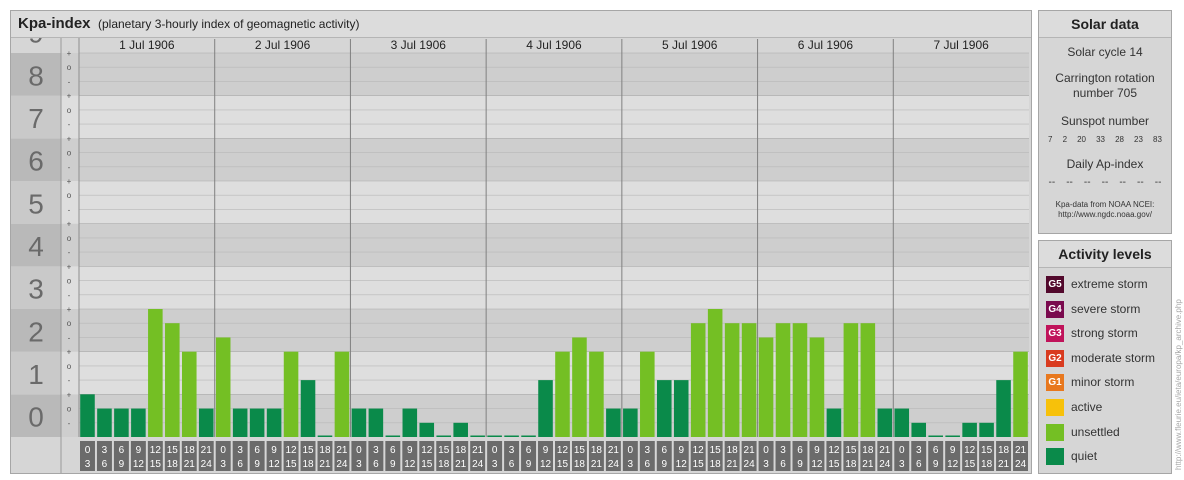  I want to click on activity-level-swatch: G2, so click(1055, 358).